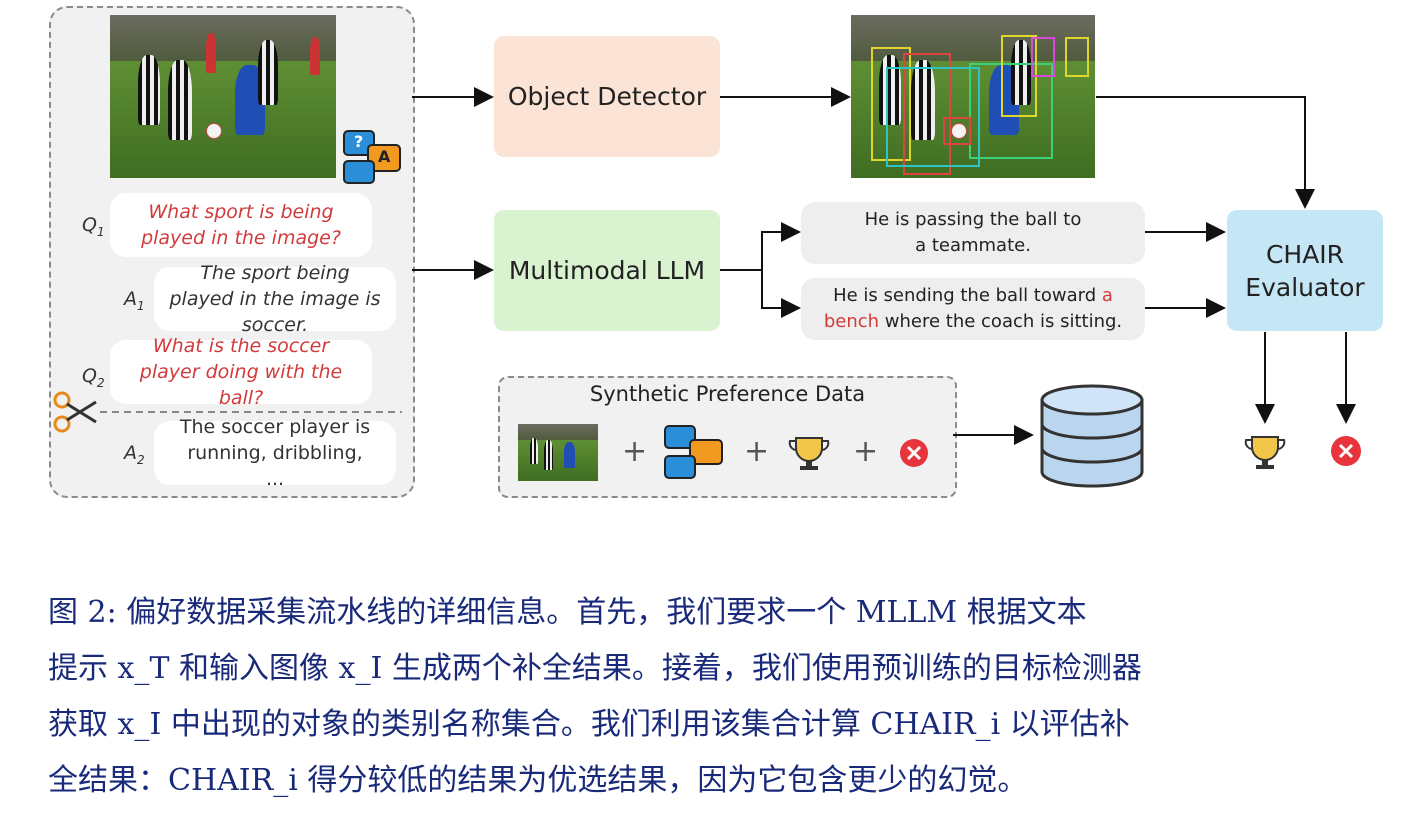 Image resolution: width=1410 pixels, height=829 pixels. I want to click on soccer-photo, so click(223, 96).